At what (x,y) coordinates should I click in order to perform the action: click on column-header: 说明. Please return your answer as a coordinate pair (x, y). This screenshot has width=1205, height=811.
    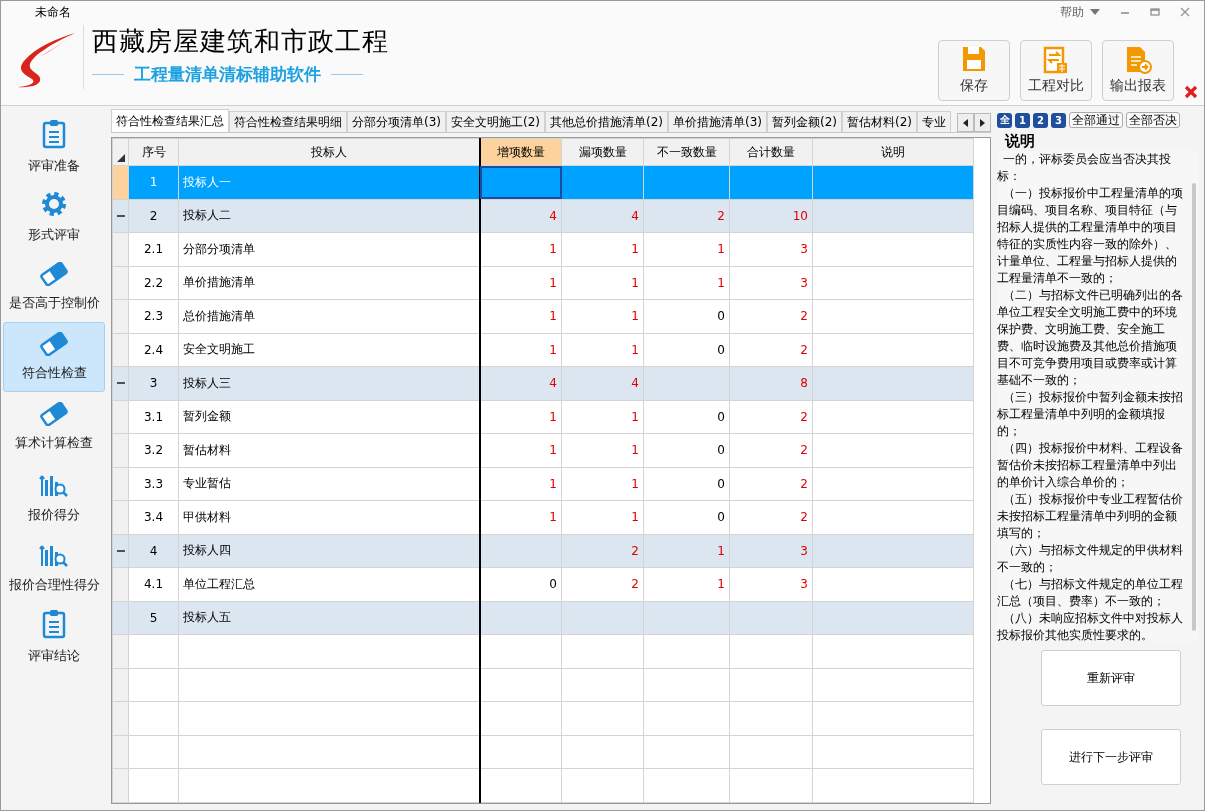
    Looking at the image, I should click on (893, 152).